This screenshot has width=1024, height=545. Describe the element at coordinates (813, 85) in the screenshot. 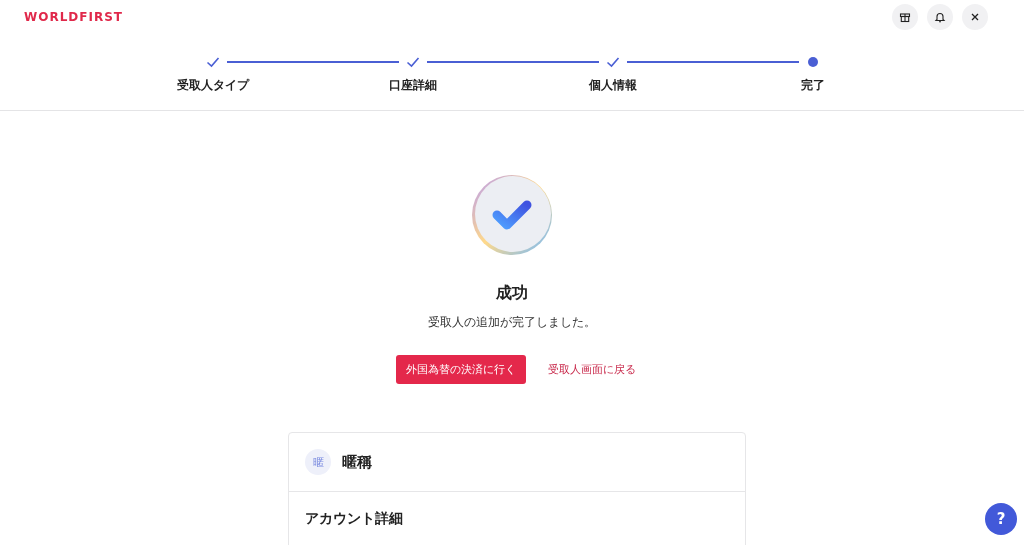

I see `step-label: 完了` at that location.